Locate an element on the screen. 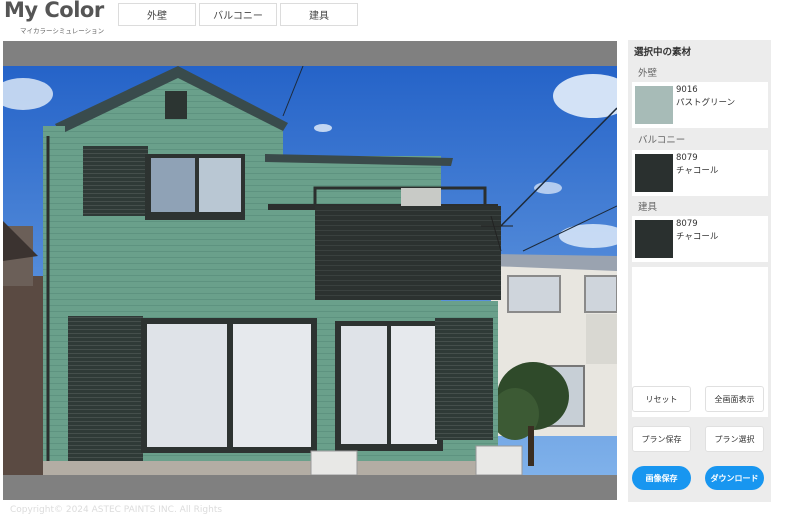 This screenshot has width=800, height=515. tab-balcony: バルコニー is located at coordinates (238, 14).